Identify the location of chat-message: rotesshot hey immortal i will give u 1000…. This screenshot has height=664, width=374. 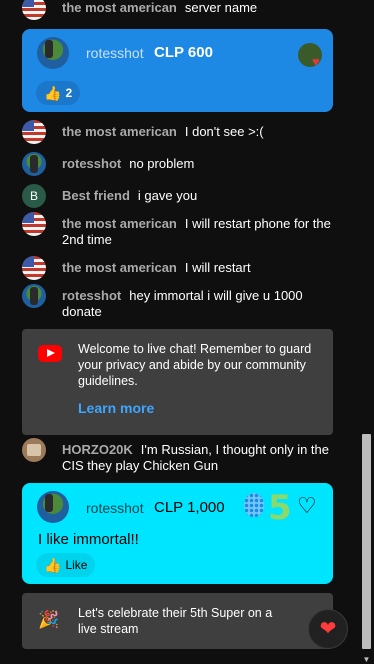
(178, 302).